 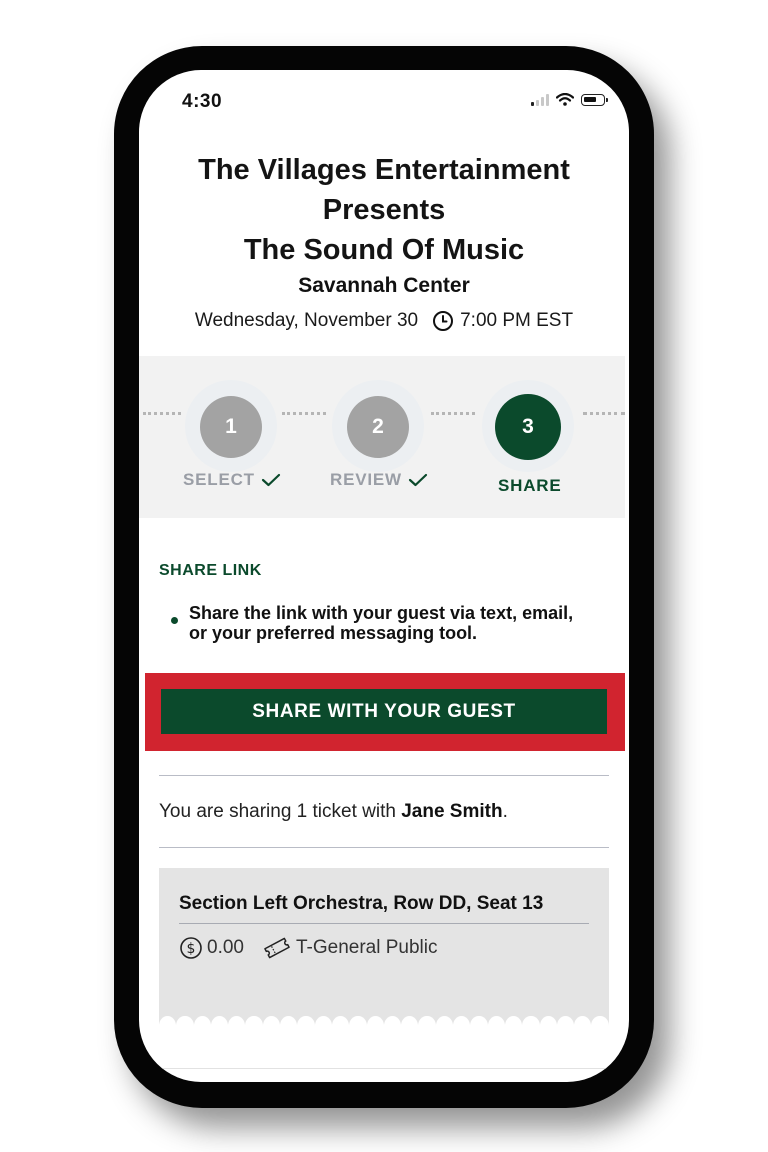 What do you see at coordinates (219, 479) in the screenshot?
I see `step-1-label: SELECT` at bounding box center [219, 479].